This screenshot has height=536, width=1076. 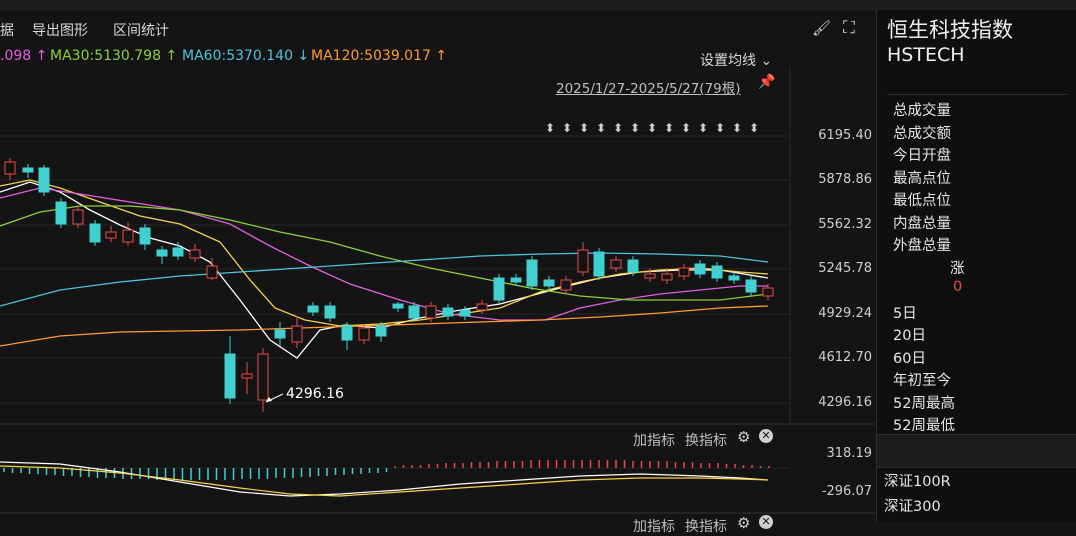 What do you see at coordinates (922, 224) in the screenshot?
I see `field-inner-volume: 内盘总量` at bounding box center [922, 224].